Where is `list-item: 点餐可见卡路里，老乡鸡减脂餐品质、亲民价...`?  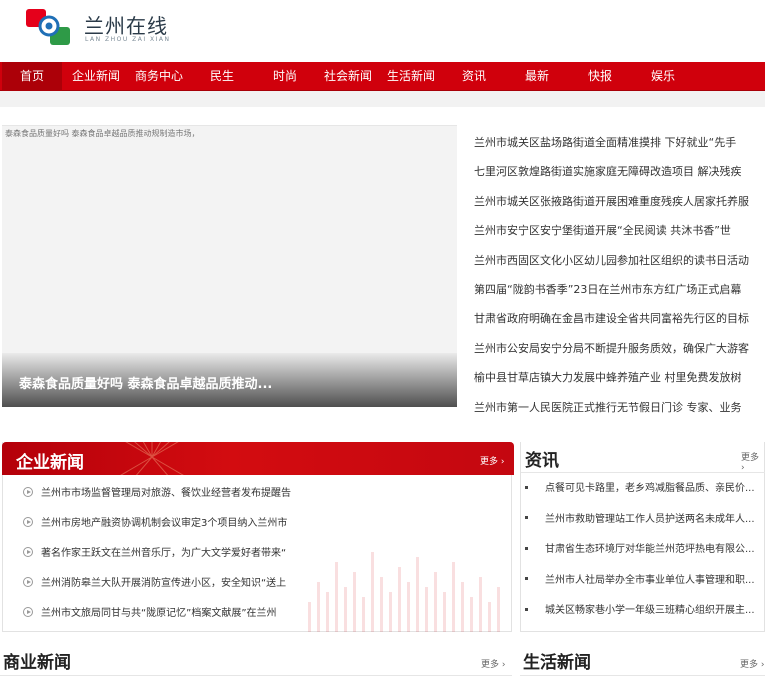 list-item: 点餐可见卡路里，老乡鸡减脂餐品质、亲民价... is located at coordinates (645, 489).